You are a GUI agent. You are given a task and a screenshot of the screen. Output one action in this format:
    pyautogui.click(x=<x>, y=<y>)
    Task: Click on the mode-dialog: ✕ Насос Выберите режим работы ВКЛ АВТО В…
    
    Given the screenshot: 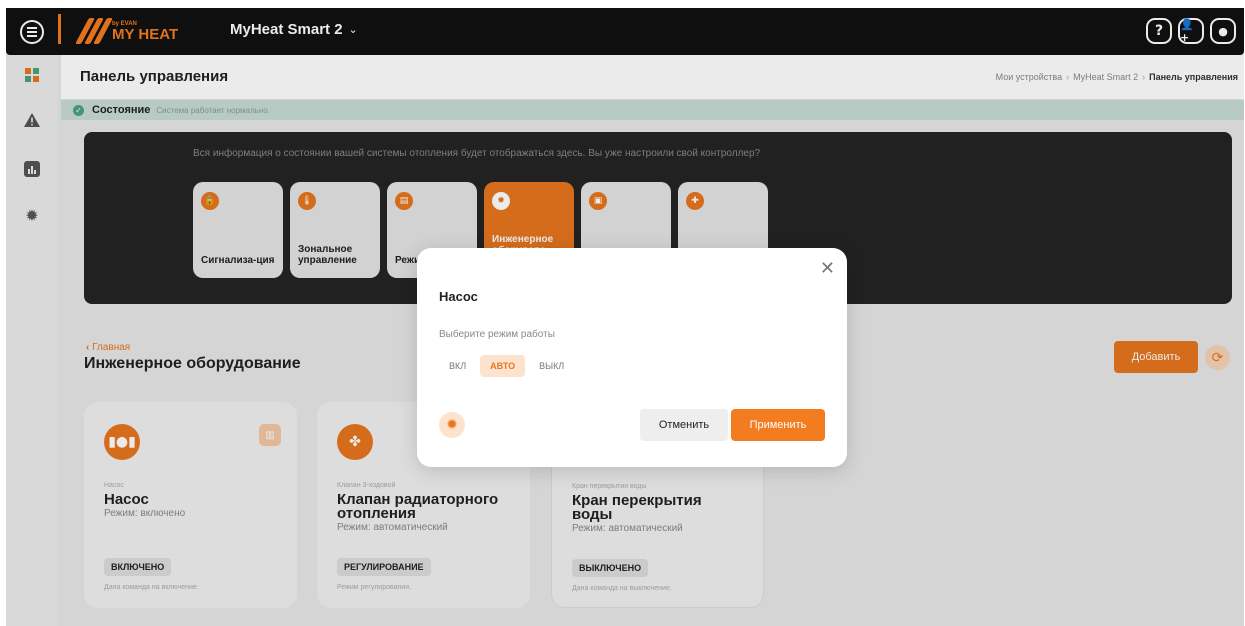 What is the action you would take?
    pyautogui.click(x=632, y=357)
    